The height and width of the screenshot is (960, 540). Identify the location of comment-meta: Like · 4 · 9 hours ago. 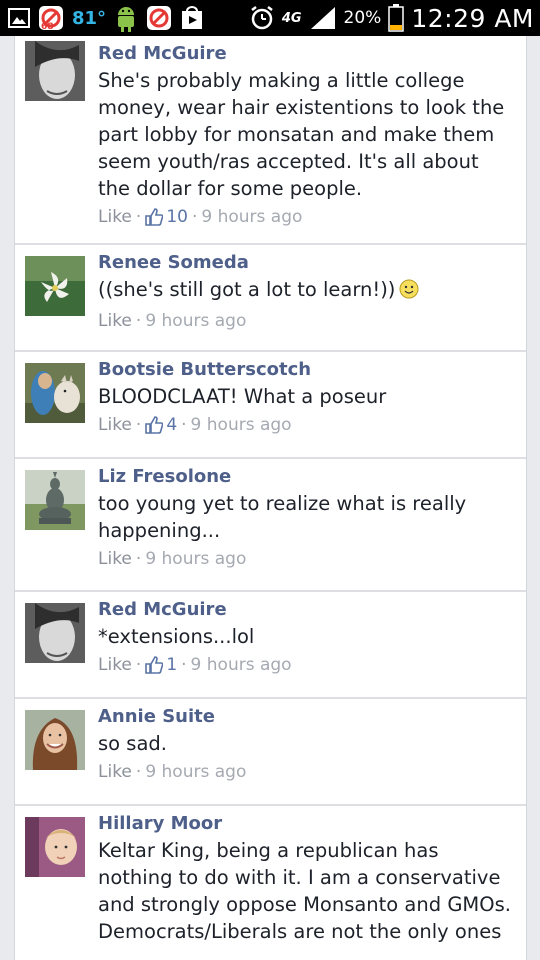
(305, 425).